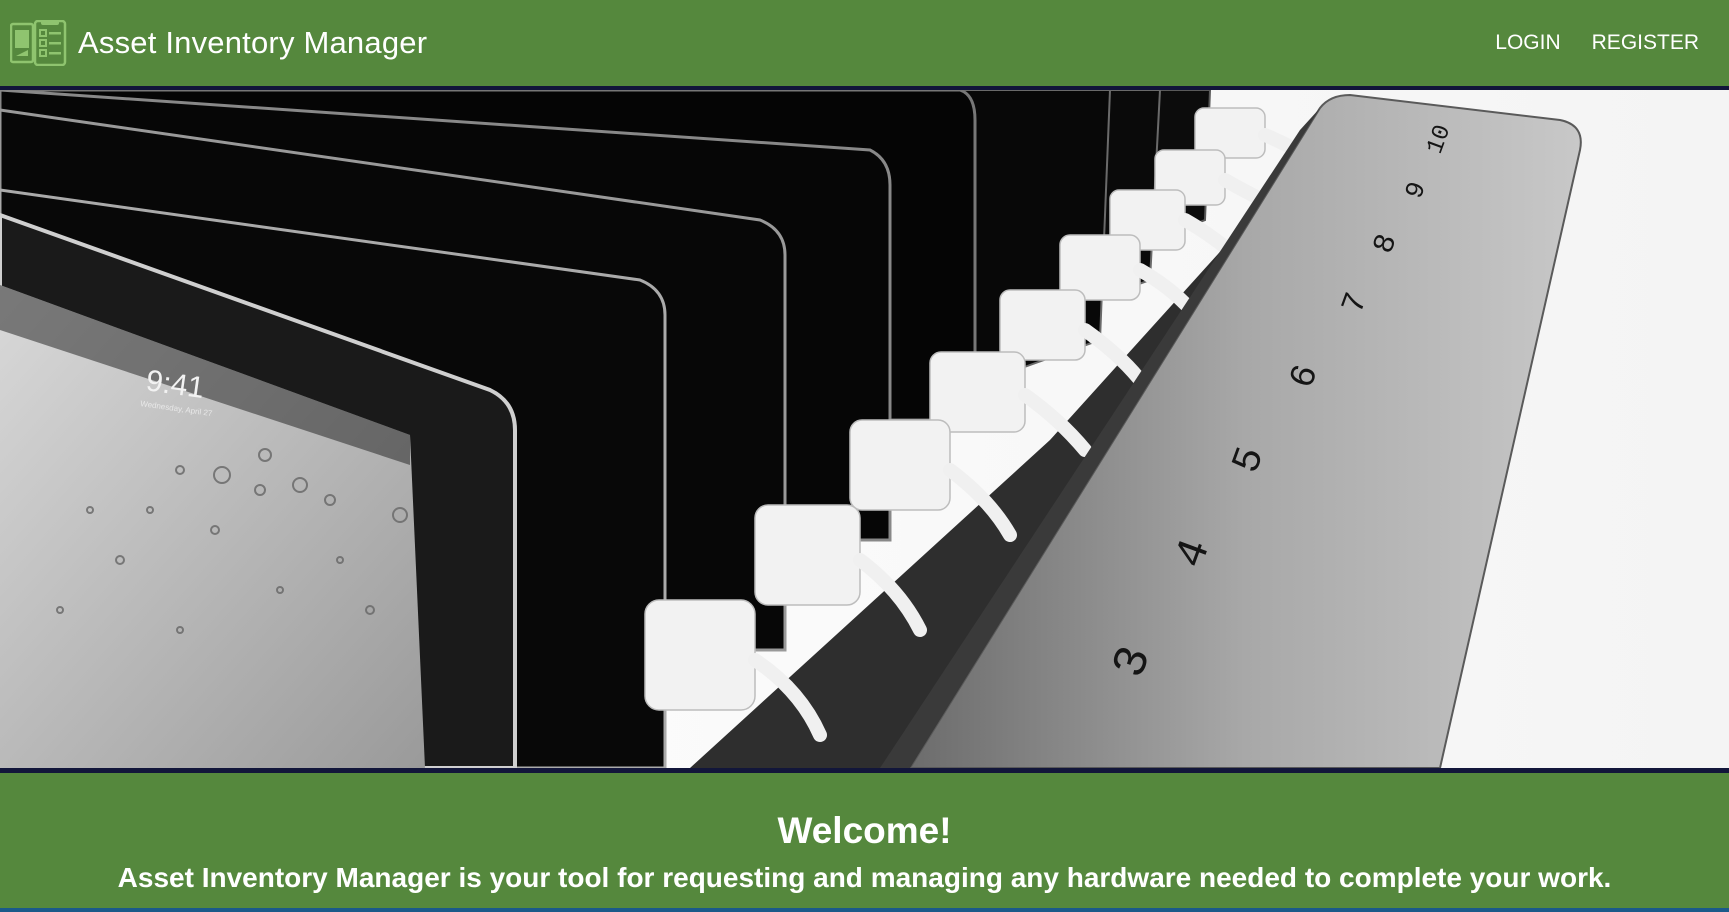 The image size is (1729, 912). What do you see at coordinates (864, 830) in the screenshot?
I see `welcome-title: Welcome!` at bounding box center [864, 830].